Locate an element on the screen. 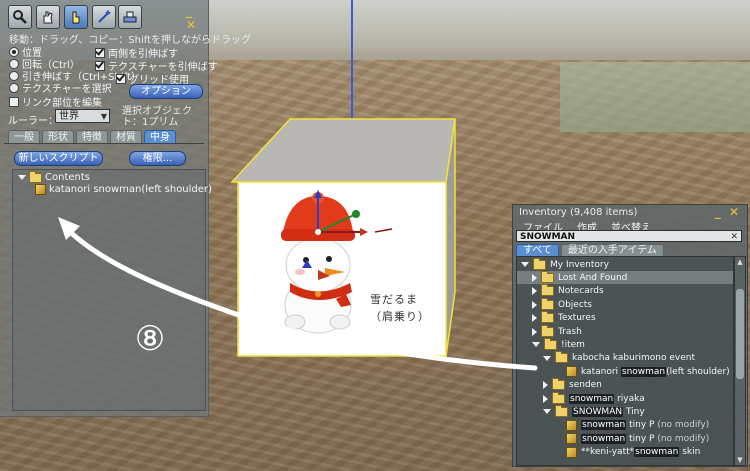  label-suffix: skin is located at coordinates (690, 452).